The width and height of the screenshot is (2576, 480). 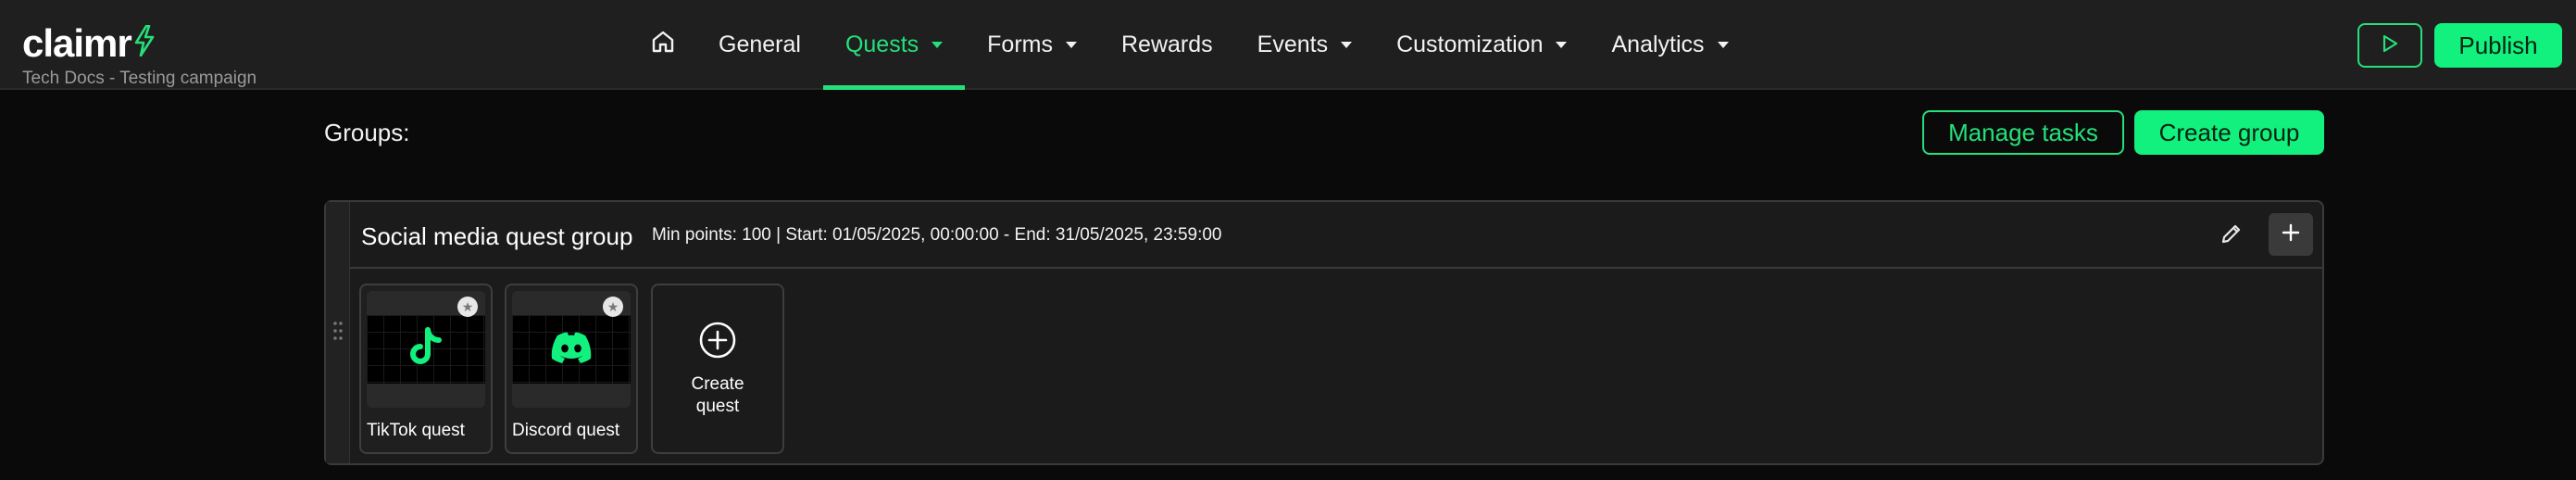 I want to click on nav-events: Events, so click(x=1304, y=45).